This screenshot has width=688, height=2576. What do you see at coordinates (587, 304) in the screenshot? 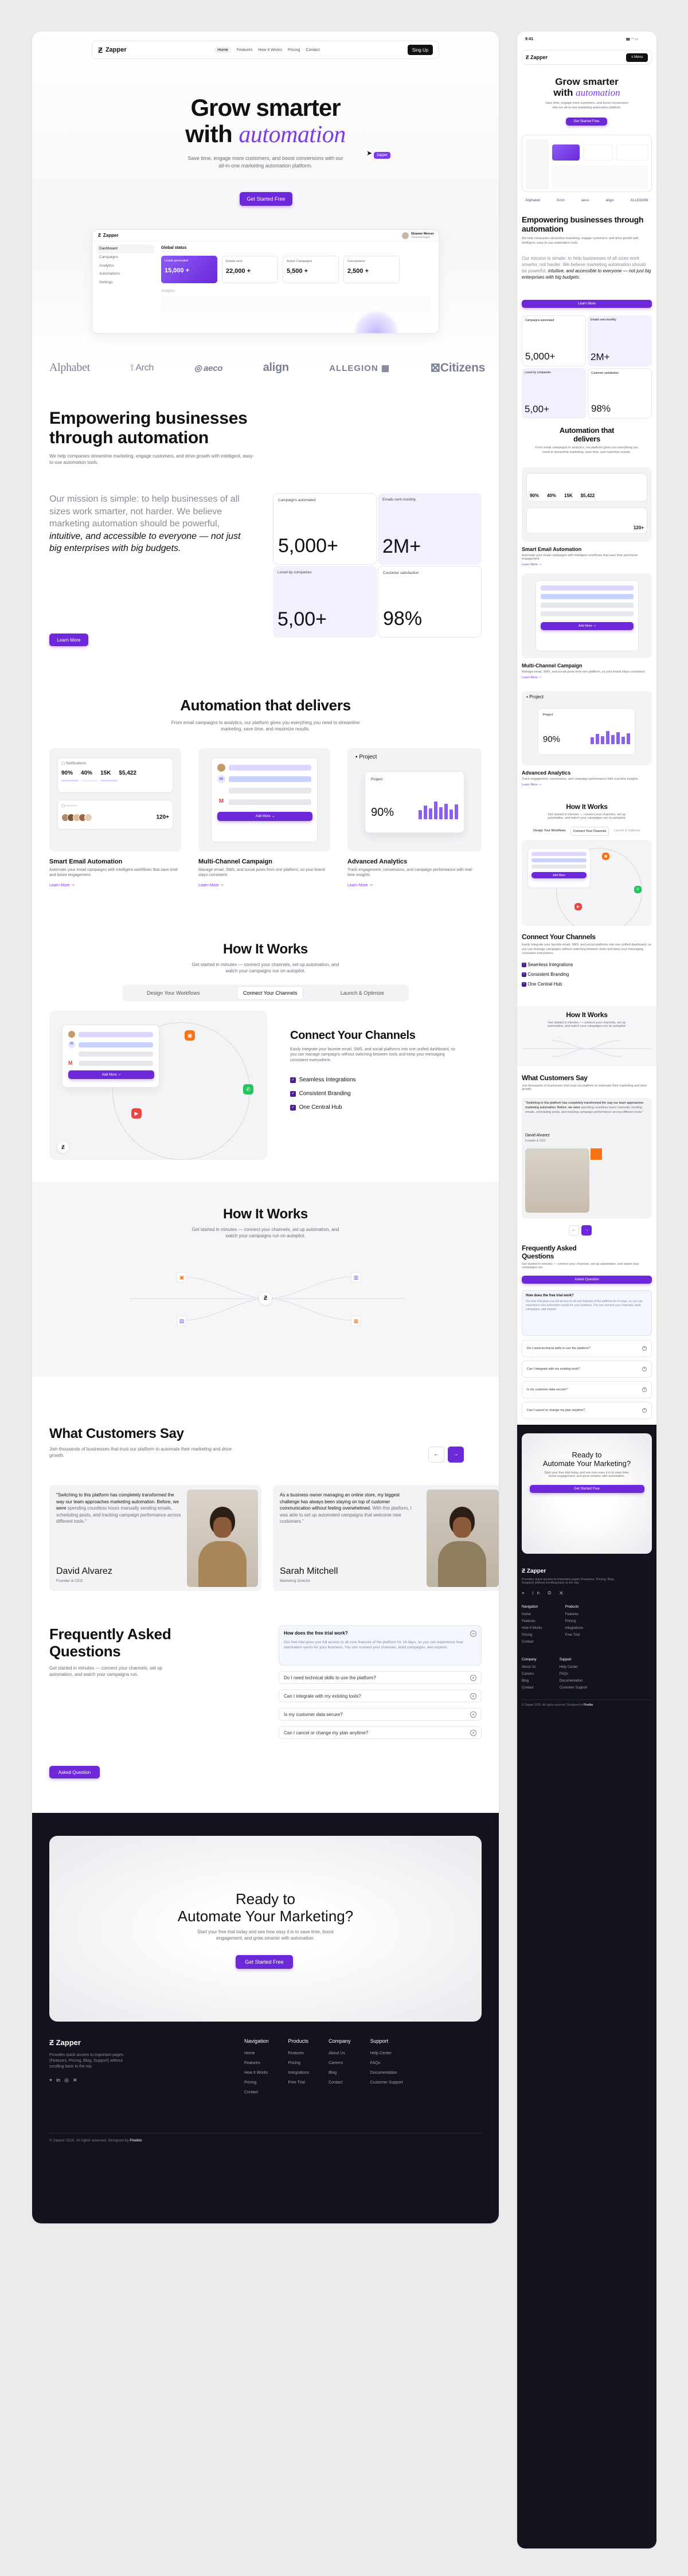
I see `mobile-learn-more: Learn More` at bounding box center [587, 304].